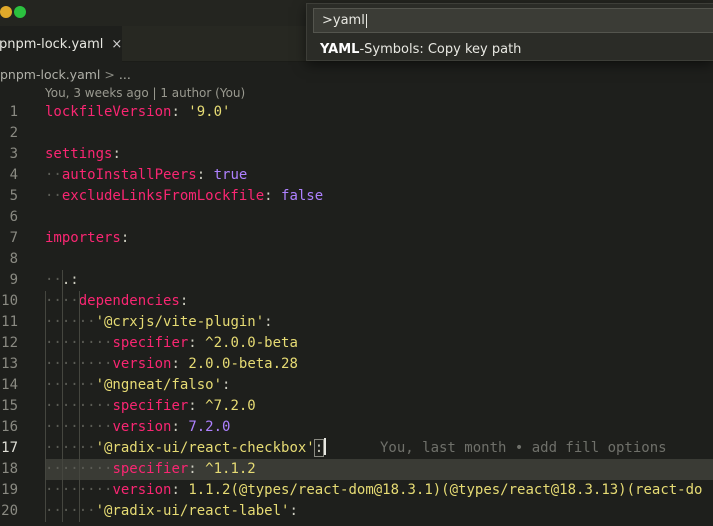 The height and width of the screenshot is (526, 713). What do you see at coordinates (226, 175) in the screenshot?
I see `yaml-value: true` at bounding box center [226, 175].